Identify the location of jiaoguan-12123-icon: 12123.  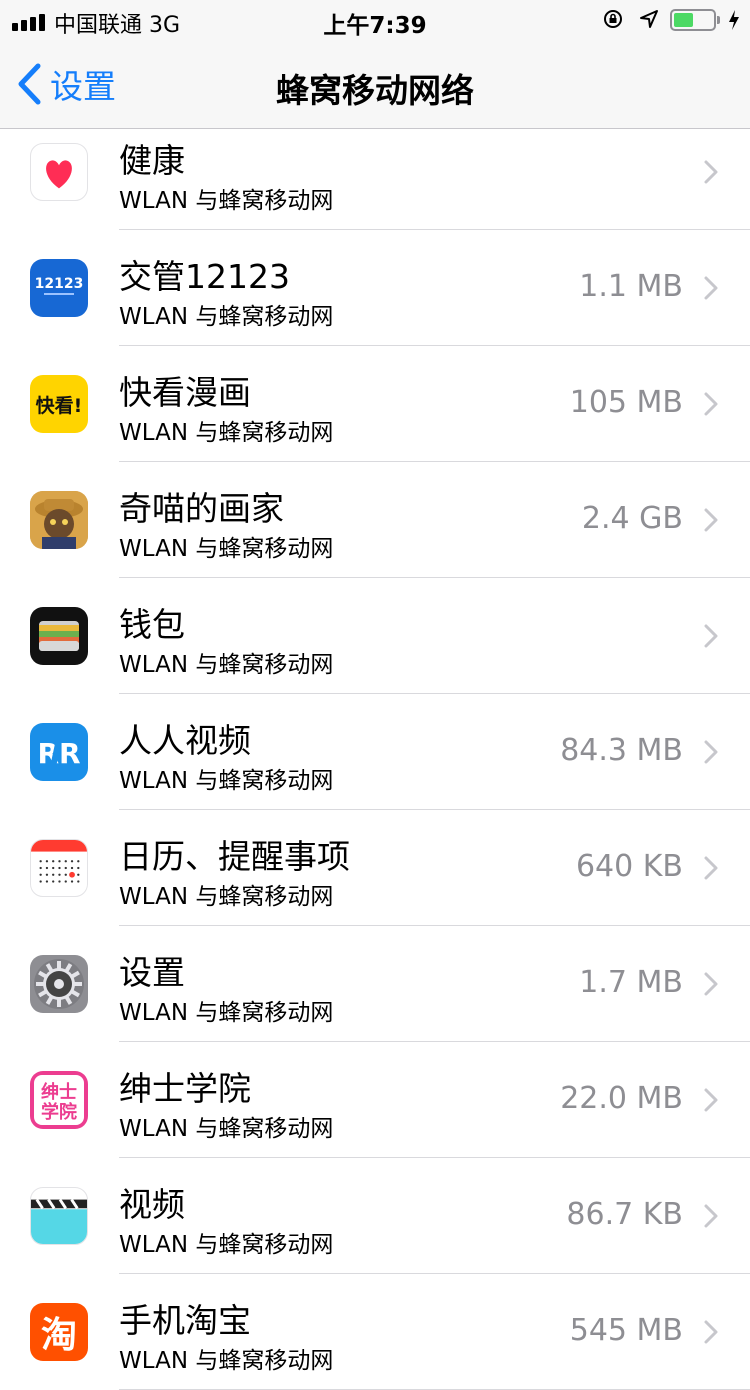
(59, 288).